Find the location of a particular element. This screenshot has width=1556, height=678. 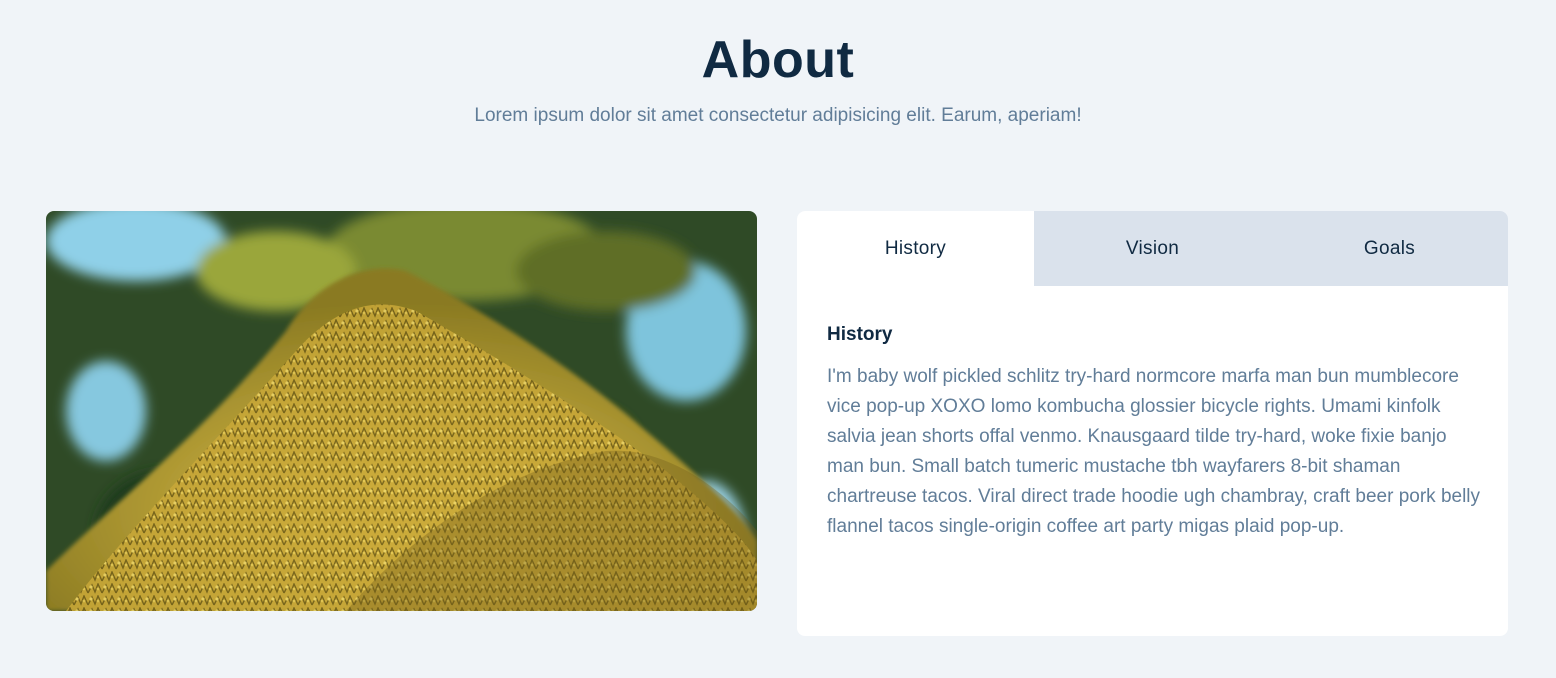

tab-history: History is located at coordinates (915, 248).